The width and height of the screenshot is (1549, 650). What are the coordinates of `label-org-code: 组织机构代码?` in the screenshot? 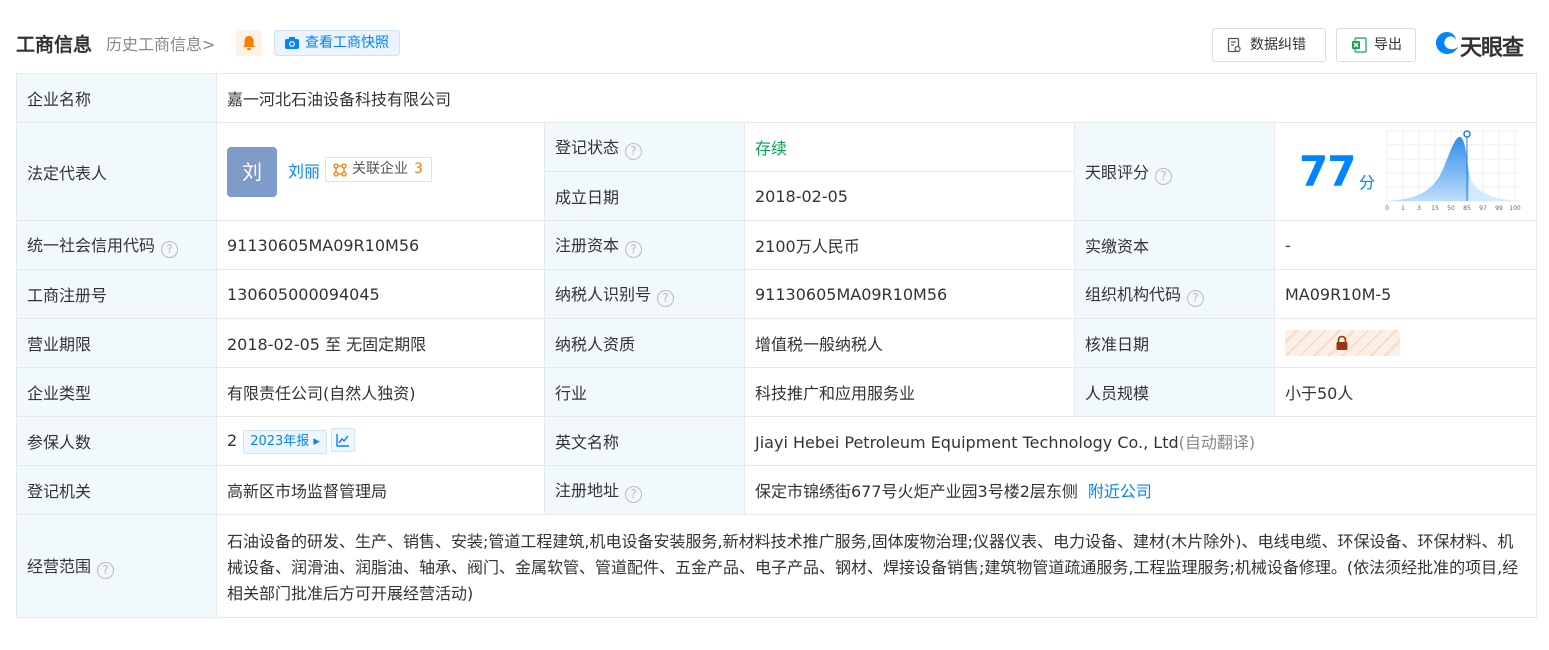 It's located at (1174, 294).